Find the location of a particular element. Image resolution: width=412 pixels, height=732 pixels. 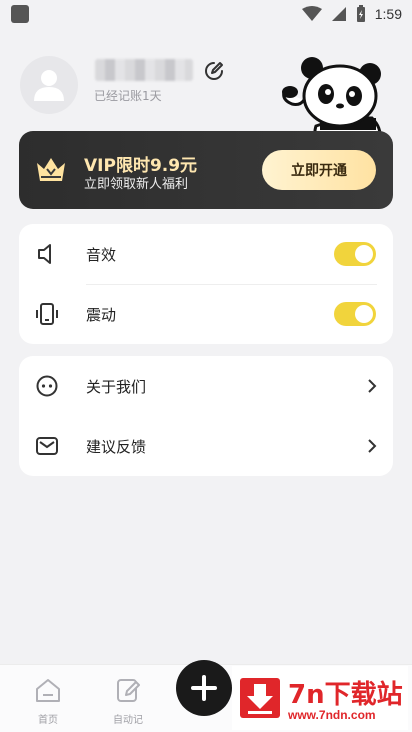

vip-subtitle: 立即领取新人福利 is located at coordinates (136, 184).